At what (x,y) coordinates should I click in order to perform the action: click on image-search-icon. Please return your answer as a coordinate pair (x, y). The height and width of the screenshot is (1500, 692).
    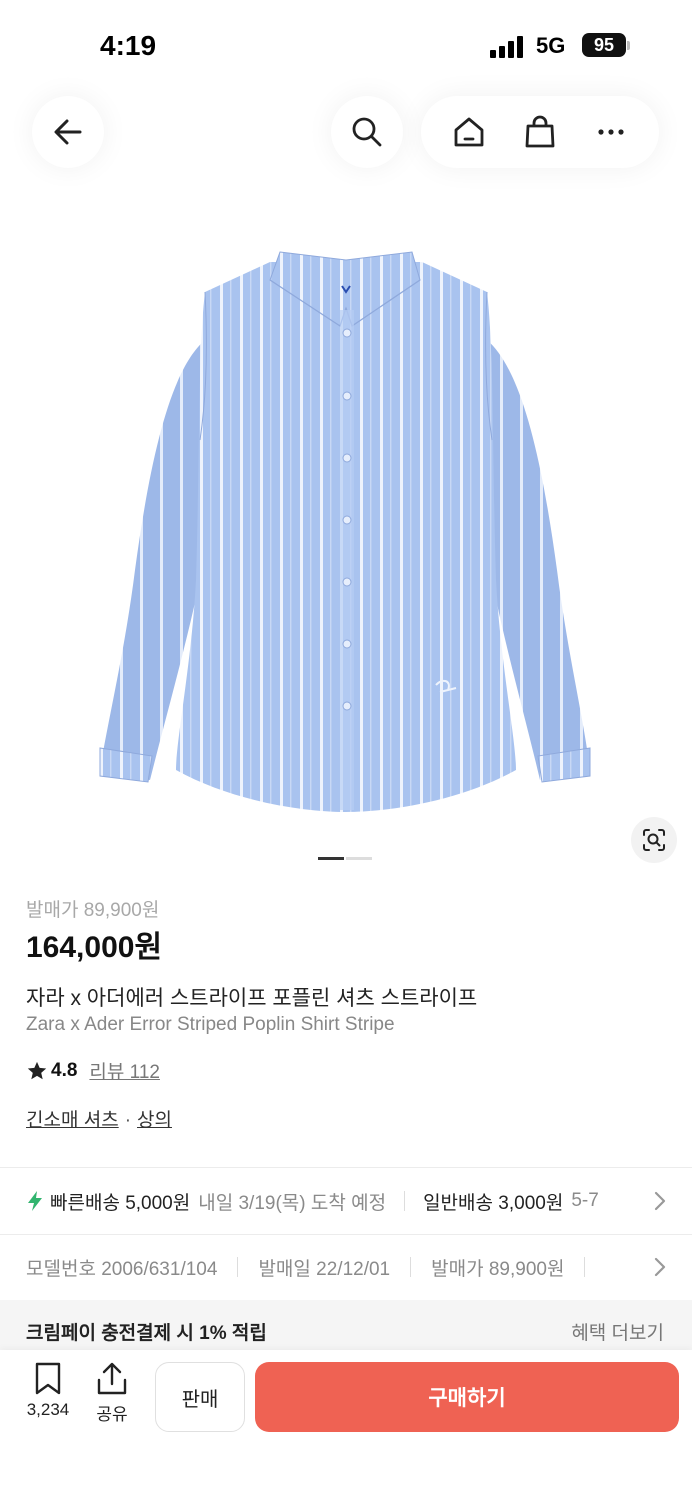
    Looking at the image, I should click on (654, 840).